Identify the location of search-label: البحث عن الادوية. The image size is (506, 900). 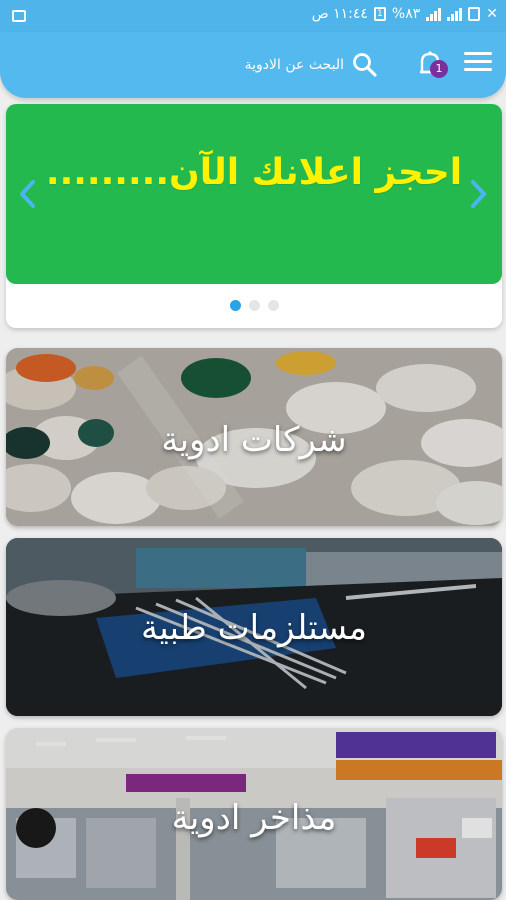
(294, 65).